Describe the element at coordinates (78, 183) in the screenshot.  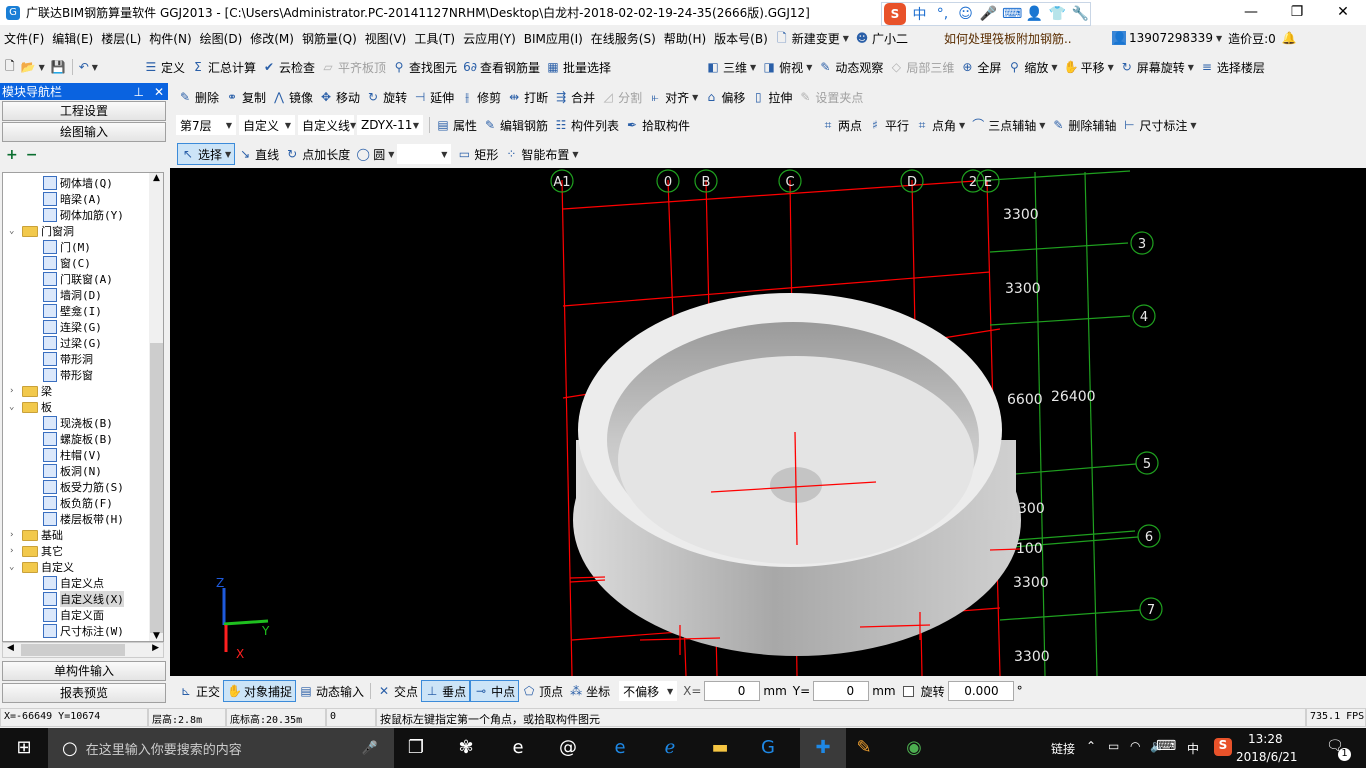
I see `tree-item: 砌体墙(Q)` at that location.